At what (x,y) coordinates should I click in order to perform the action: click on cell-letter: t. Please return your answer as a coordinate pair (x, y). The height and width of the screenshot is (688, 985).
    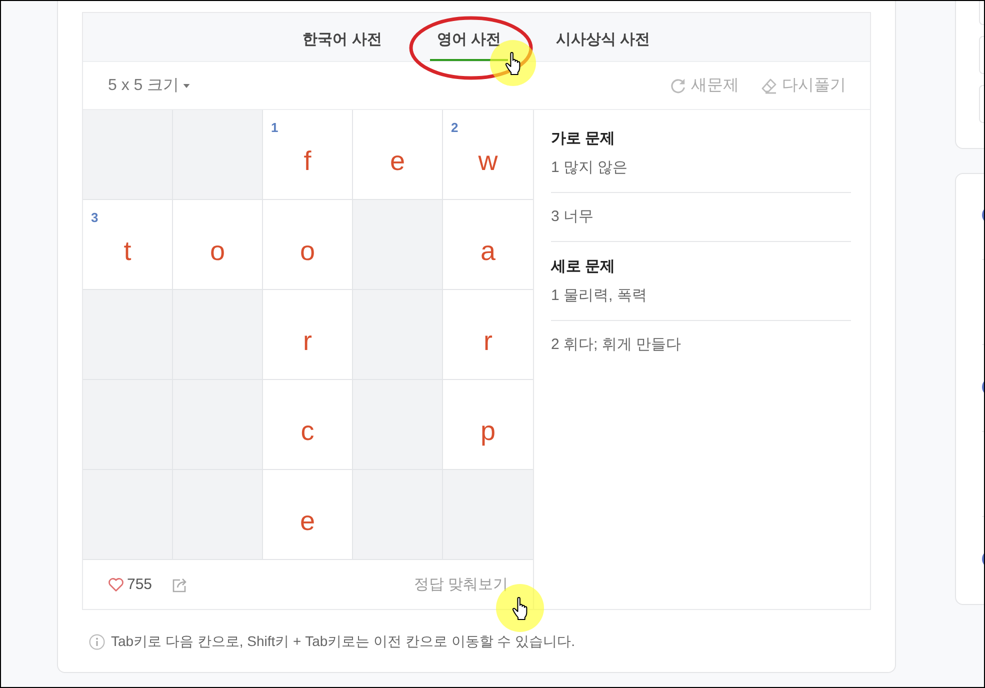
    Looking at the image, I should click on (128, 251).